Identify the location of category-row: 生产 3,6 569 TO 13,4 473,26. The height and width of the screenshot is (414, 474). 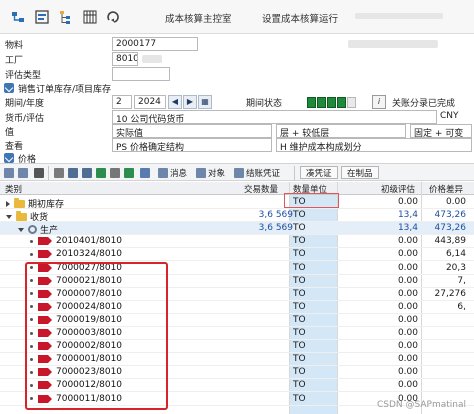
(237, 229).